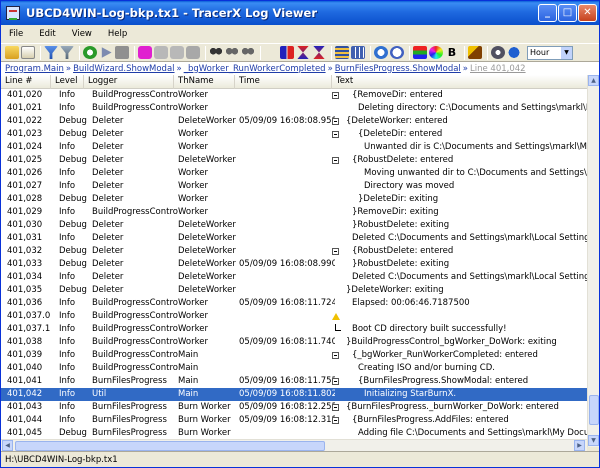 The image size is (600, 468). Describe the element at coordinates (145, 52) in the screenshot. I see `bookmark-toggle-icon` at that location.